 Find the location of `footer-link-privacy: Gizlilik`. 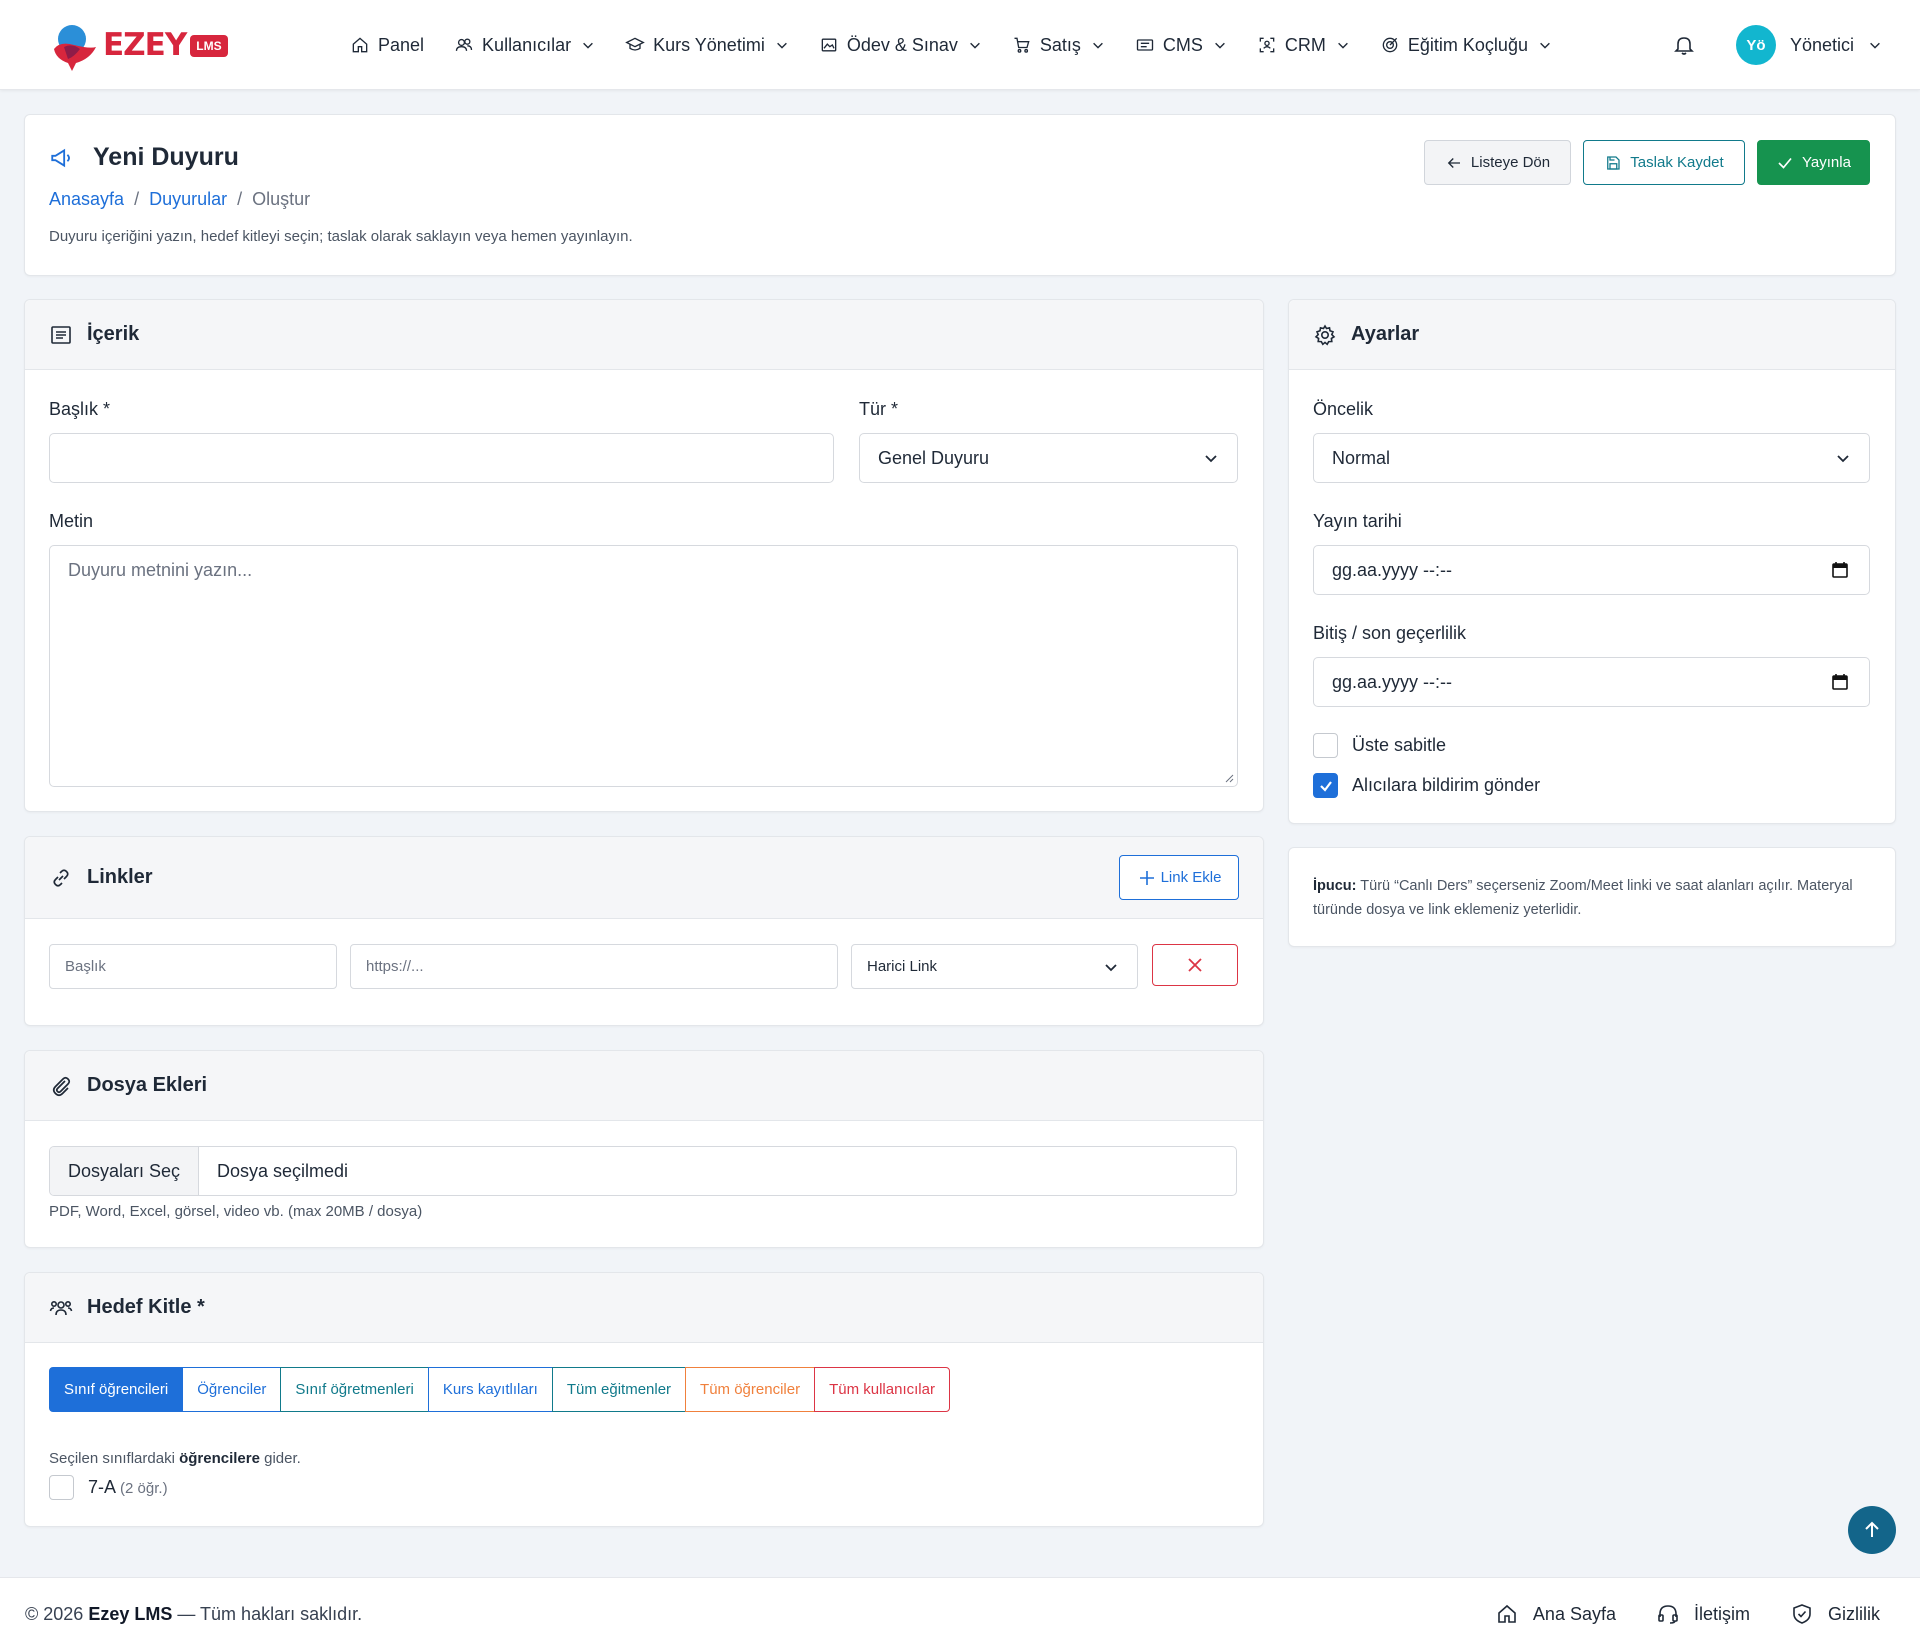

footer-link-privacy: Gizlilik is located at coordinates (1835, 1614).